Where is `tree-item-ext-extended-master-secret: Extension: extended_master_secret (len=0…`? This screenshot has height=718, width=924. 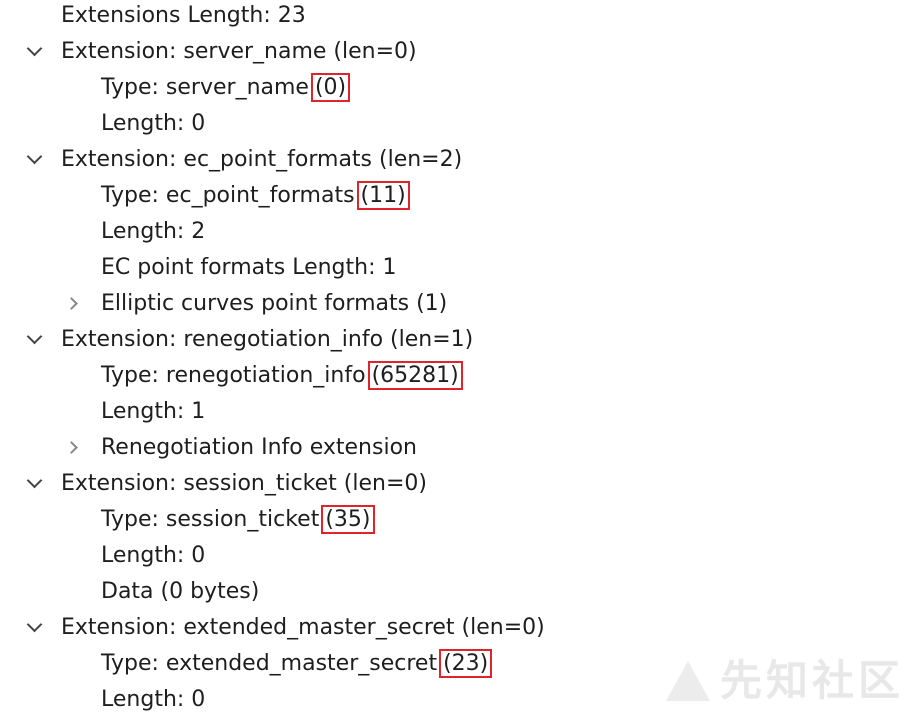 tree-item-ext-extended-master-secret: Extension: extended_master_secret (len=0… is located at coordinates (462, 628).